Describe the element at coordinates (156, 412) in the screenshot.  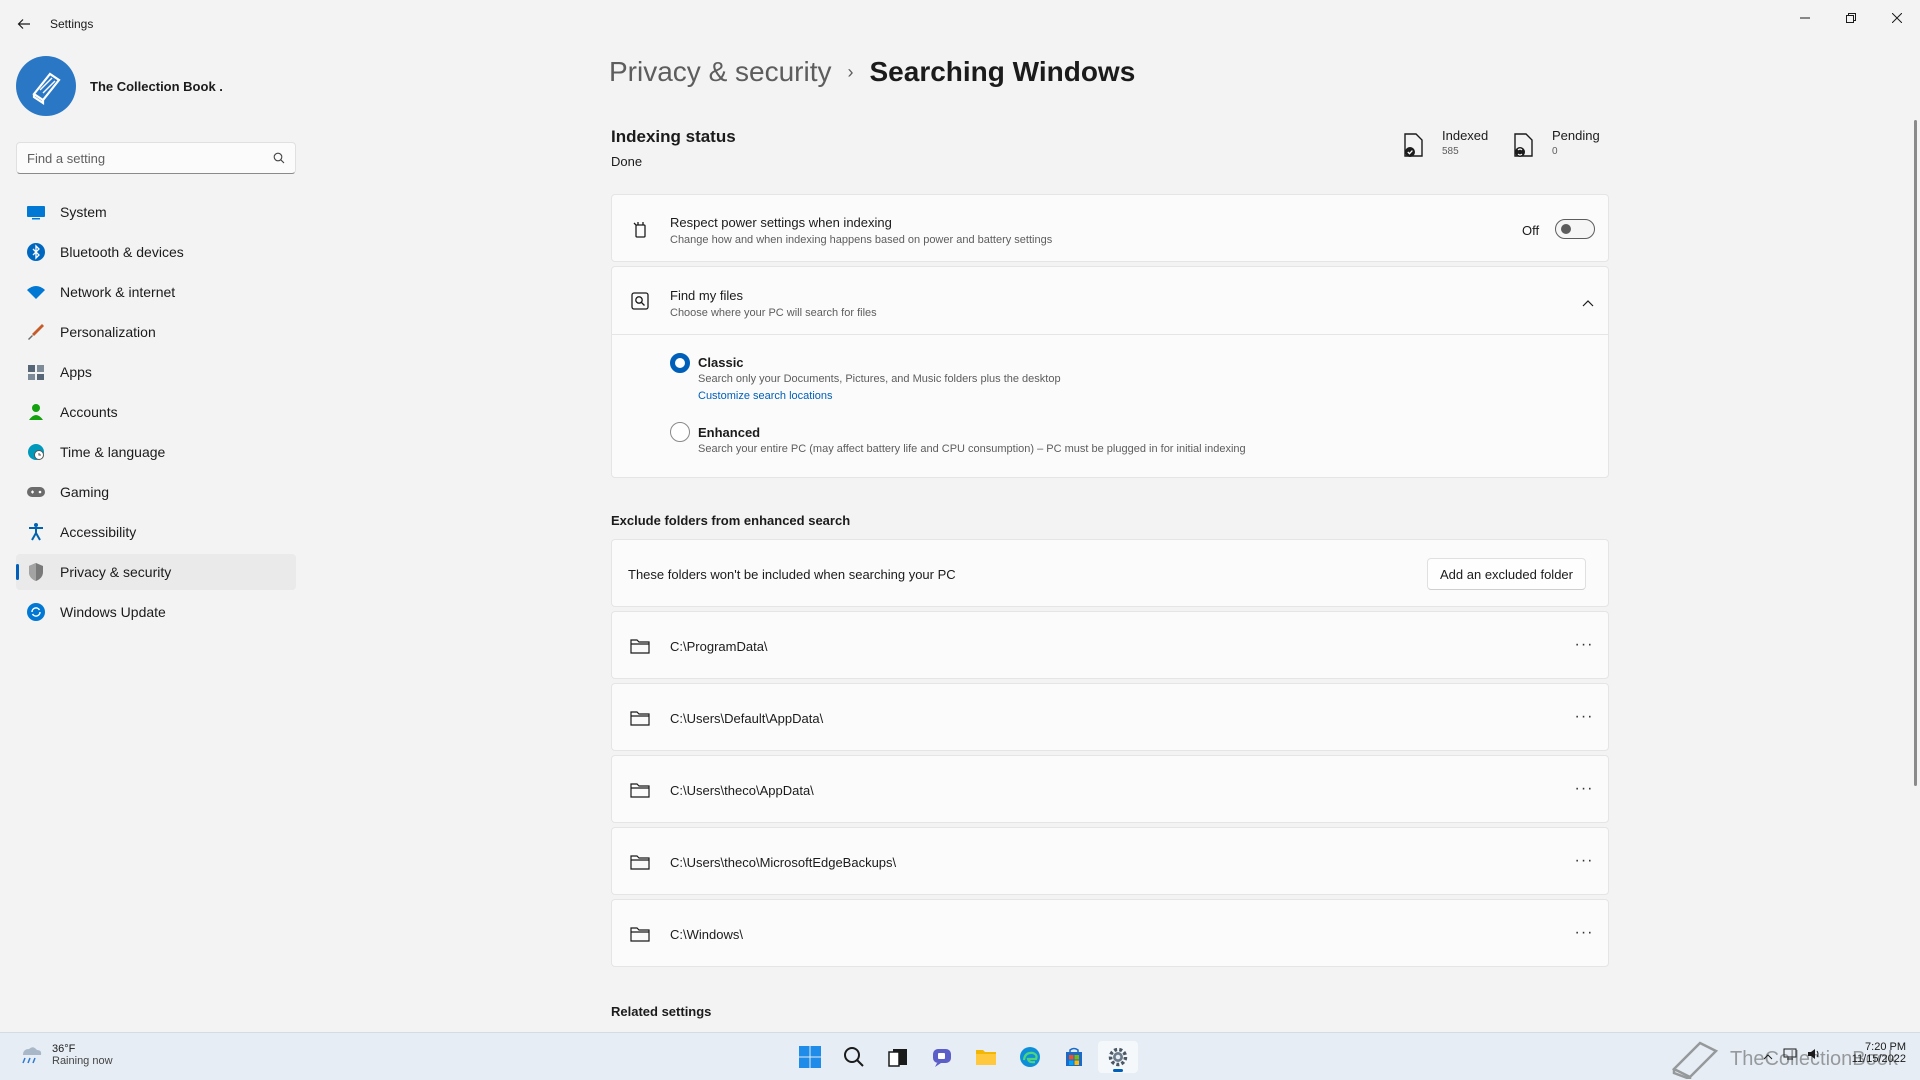
I see `sidebar-item-accounts: Accounts` at that location.